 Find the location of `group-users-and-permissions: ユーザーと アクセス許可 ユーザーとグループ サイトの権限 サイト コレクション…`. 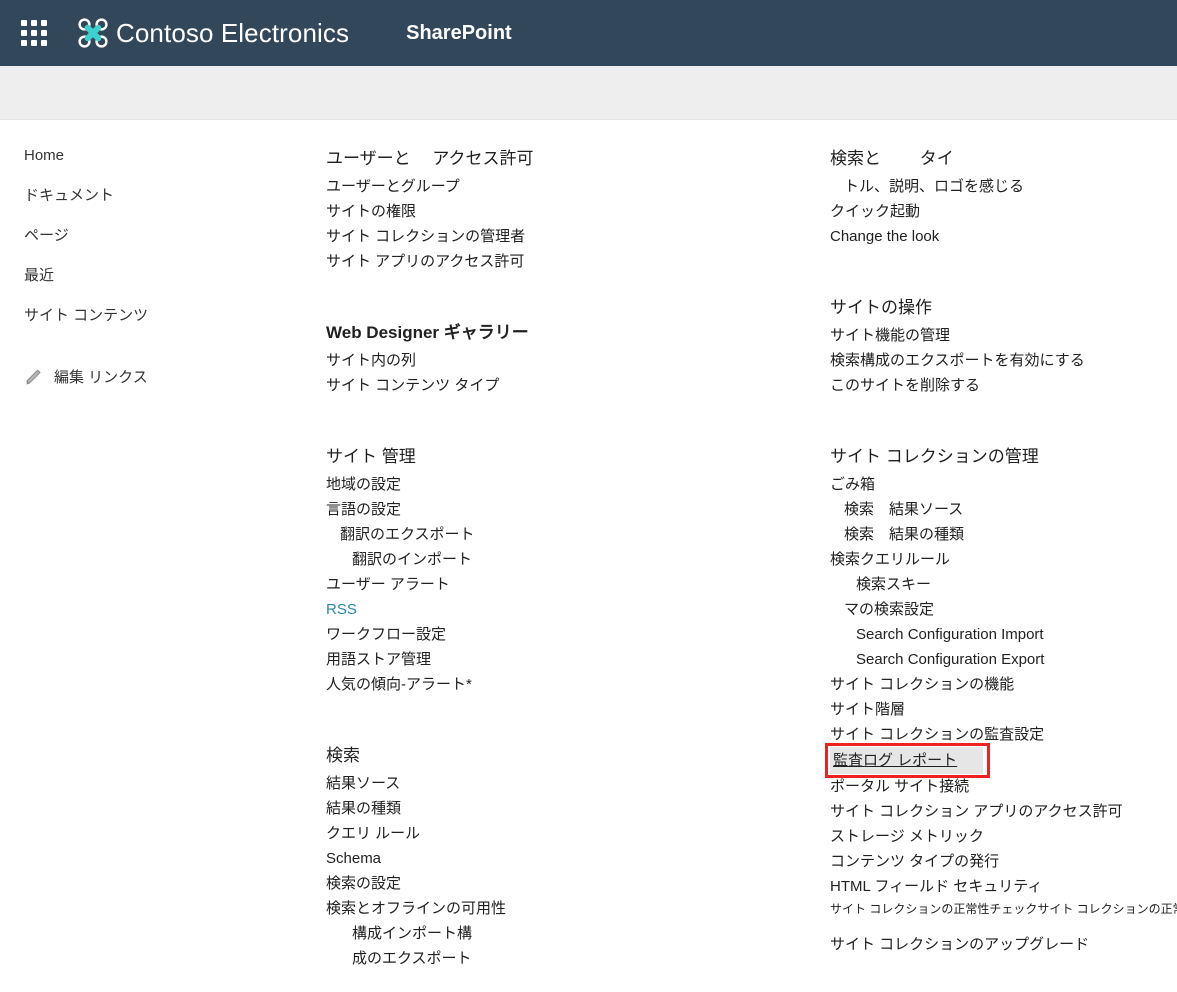

group-users-and-permissions: ユーザーと アクセス許可 ユーザーとグループ サイトの権限 サイト コレクション… is located at coordinates (561, 210).